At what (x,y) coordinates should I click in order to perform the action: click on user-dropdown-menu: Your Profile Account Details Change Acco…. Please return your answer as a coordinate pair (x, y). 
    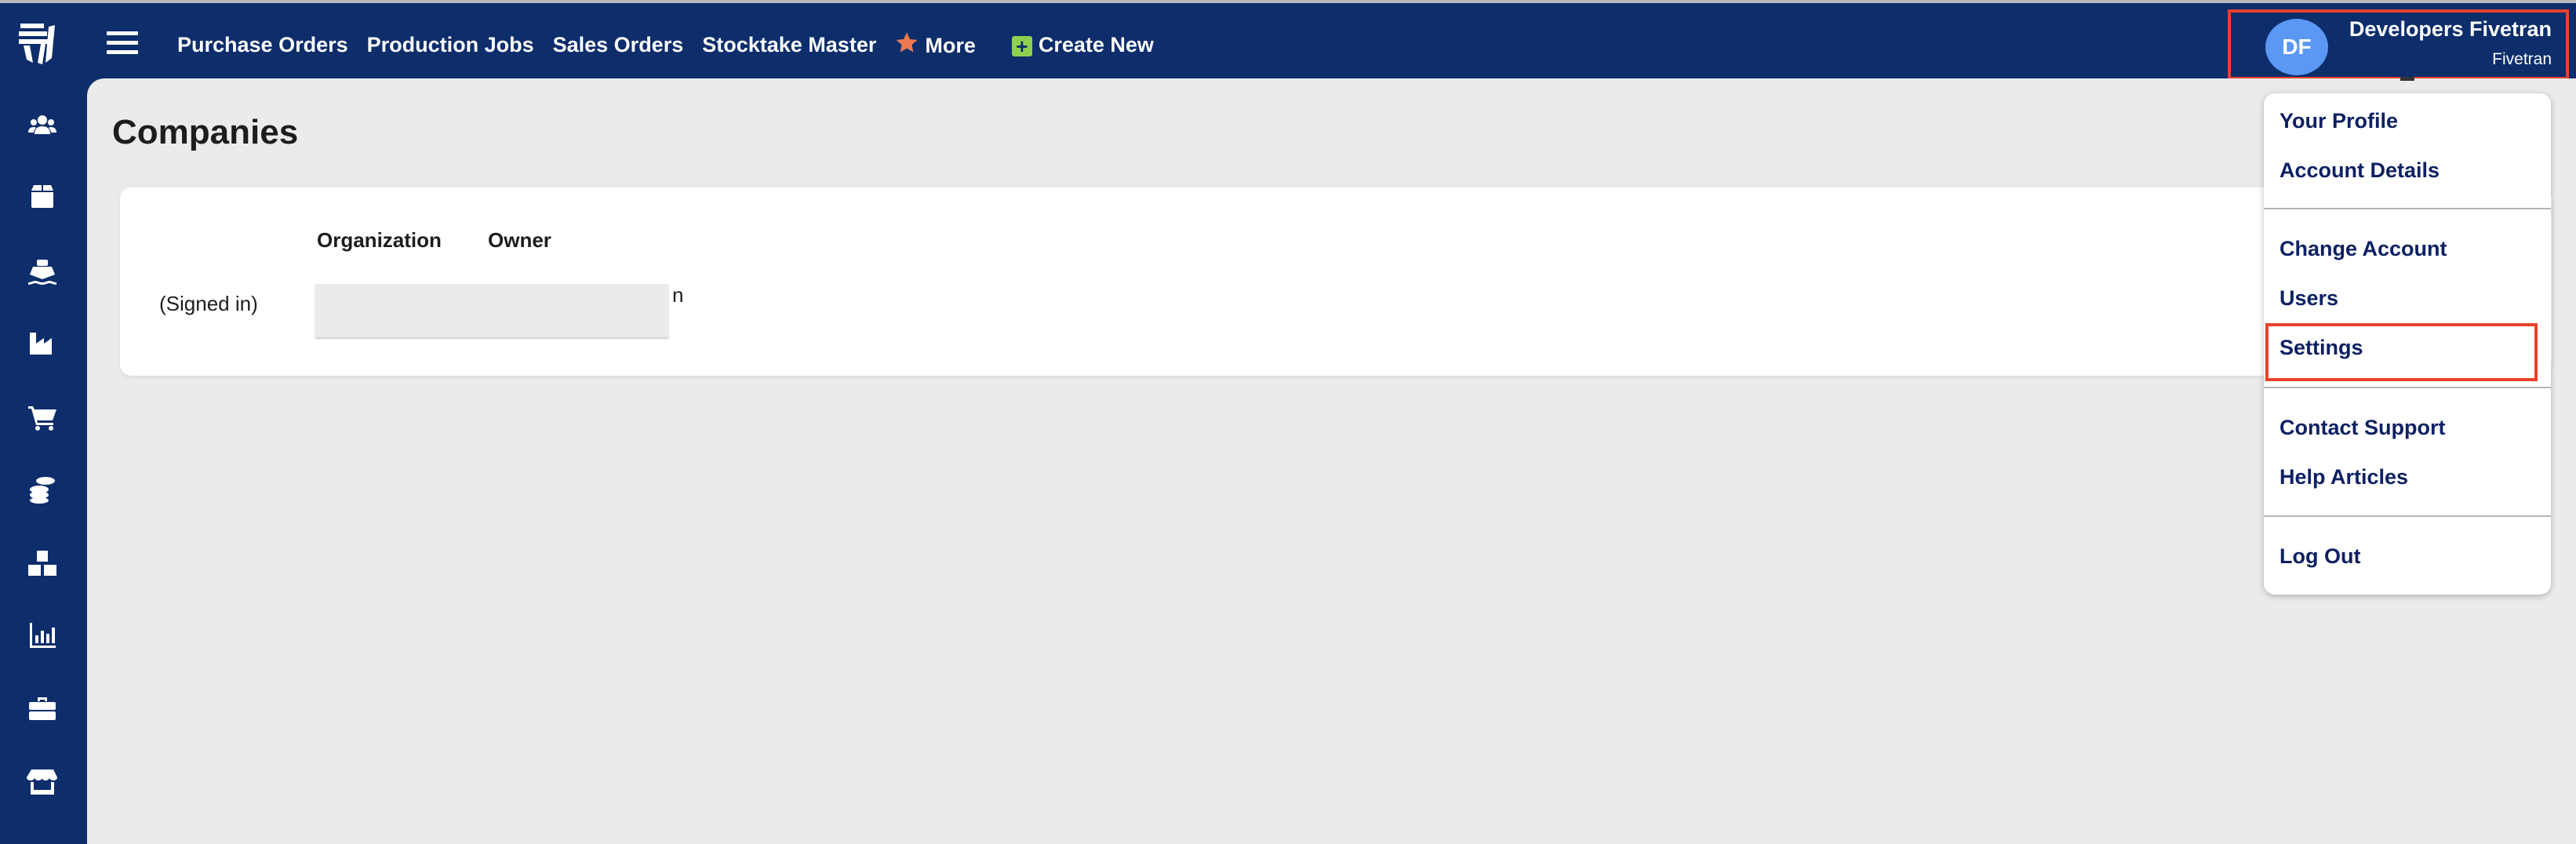
    Looking at the image, I should click on (2407, 344).